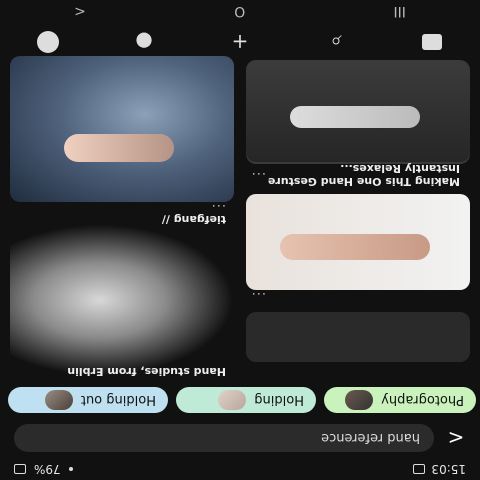 Image resolution: width=480 pixels, height=480 pixels. What do you see at coordinates (48, 42) in the screenshot?
I see `profile-icon` at bounding box center [48, 42].